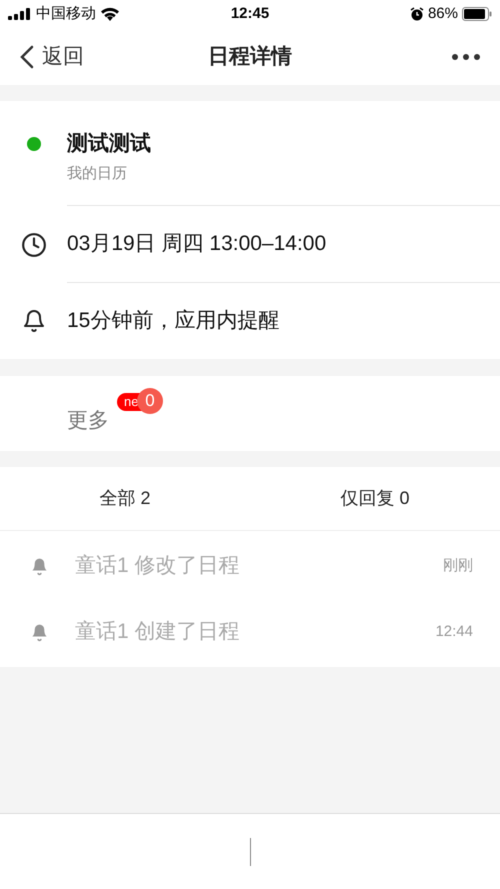  Describe the element at coordinates (158, 566) in the screenshot. I see `activity-text: 童话1 修改了日程` at that location.